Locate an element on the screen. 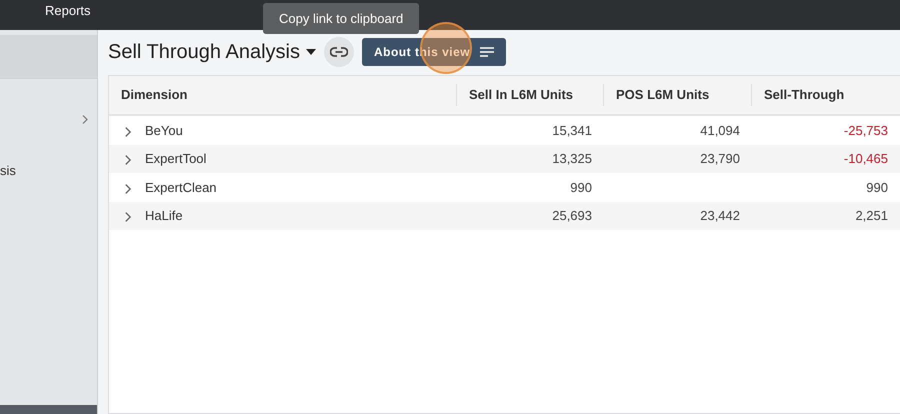  table-cell-text: 41,094 is located at coordinates (720, 130).